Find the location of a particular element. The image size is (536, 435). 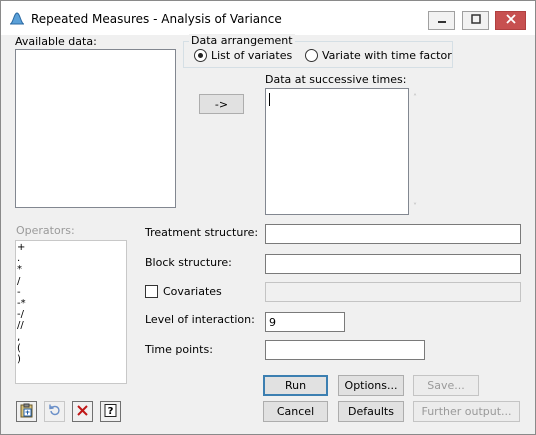

maximize-icon is located at coordinates (475, 20).